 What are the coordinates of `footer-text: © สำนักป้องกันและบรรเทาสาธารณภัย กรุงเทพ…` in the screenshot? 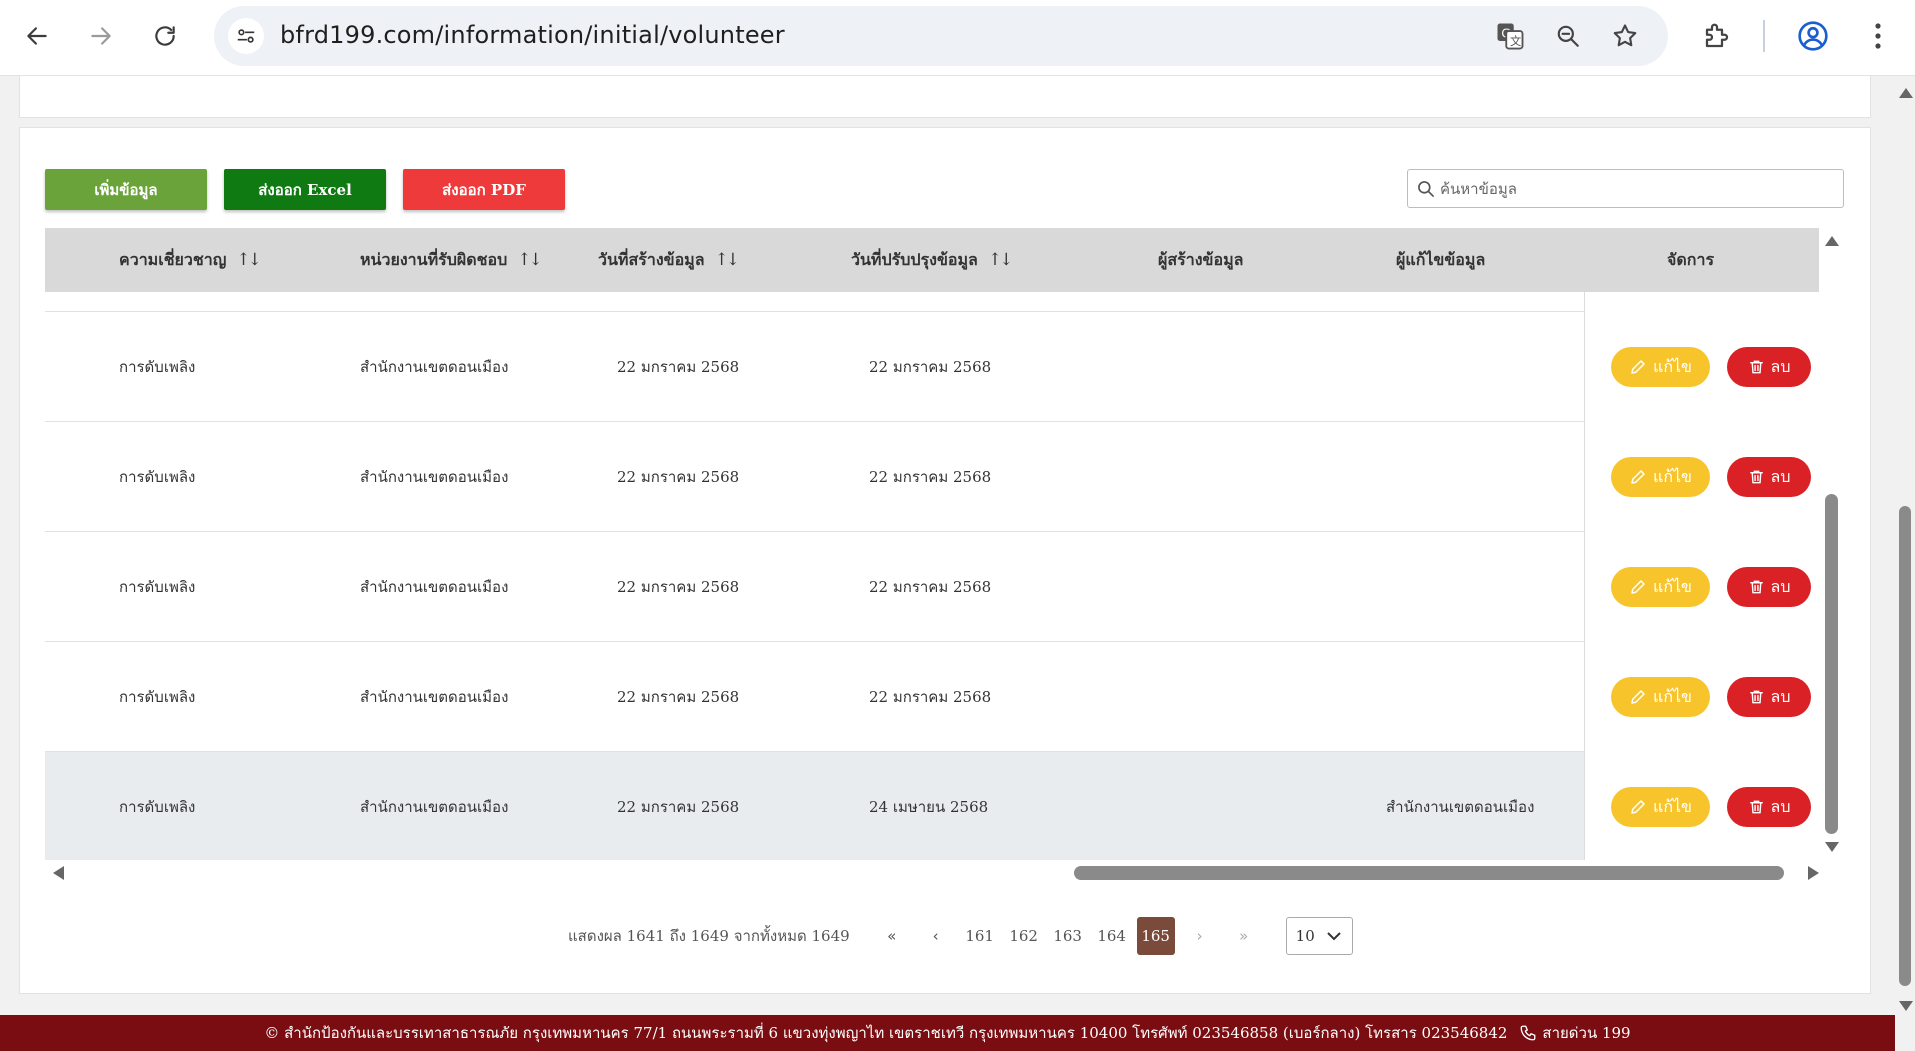 It's located at (886, 1033).